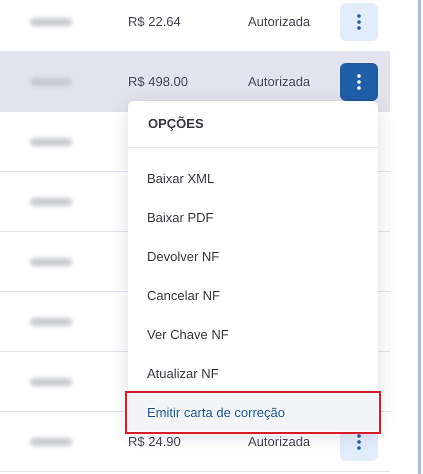 This screenshot has width=423, height=474. Describe the element at coordinates (253, 178) in the screenshot. I see `menu-item: Baixar XML` at that location.